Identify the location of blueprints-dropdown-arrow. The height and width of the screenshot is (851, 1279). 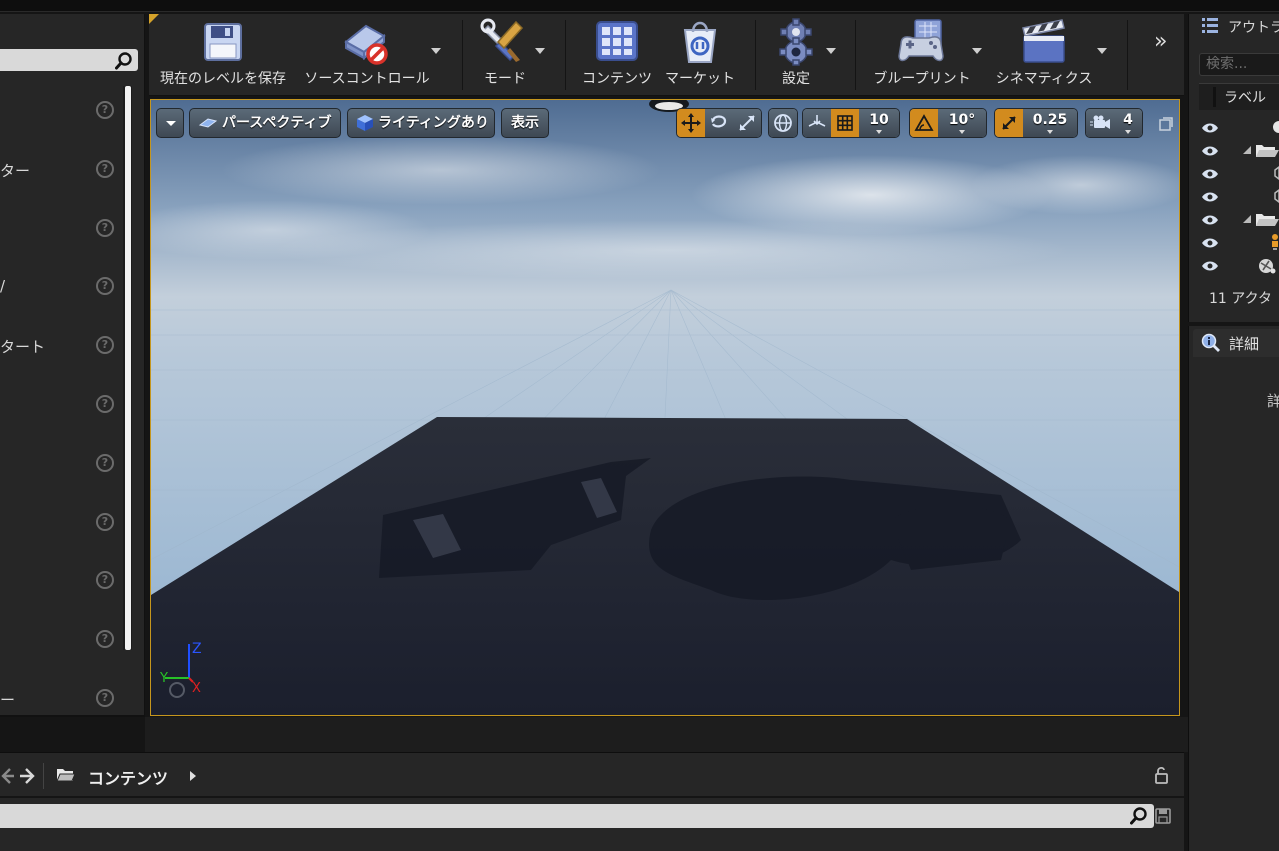
(977, 51).